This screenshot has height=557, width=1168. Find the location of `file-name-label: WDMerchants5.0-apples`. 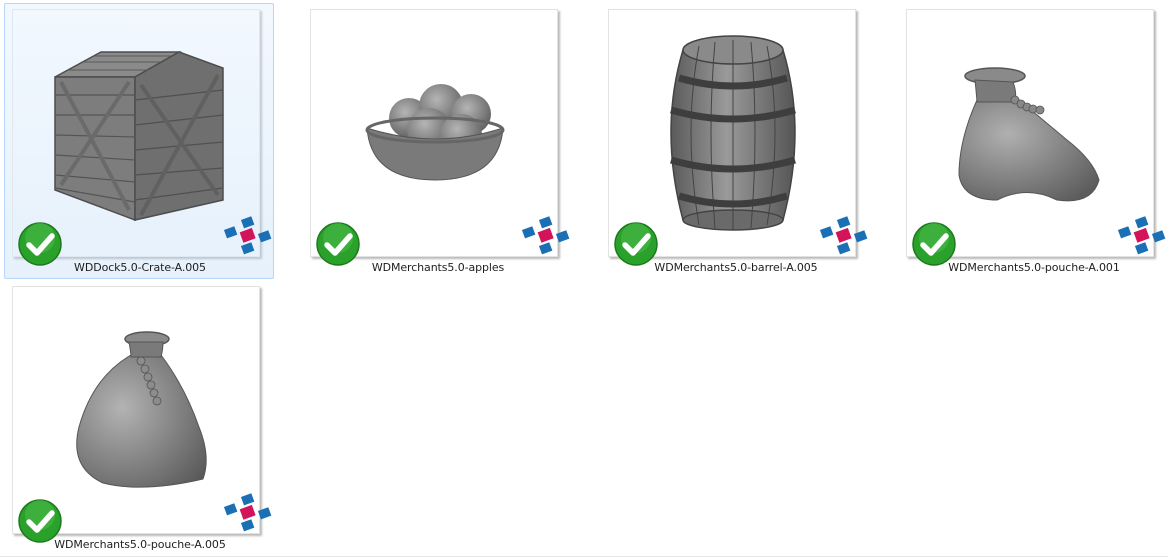

file-name-label: WDMerchants5.0-apples is located at coordinates (438, 267).